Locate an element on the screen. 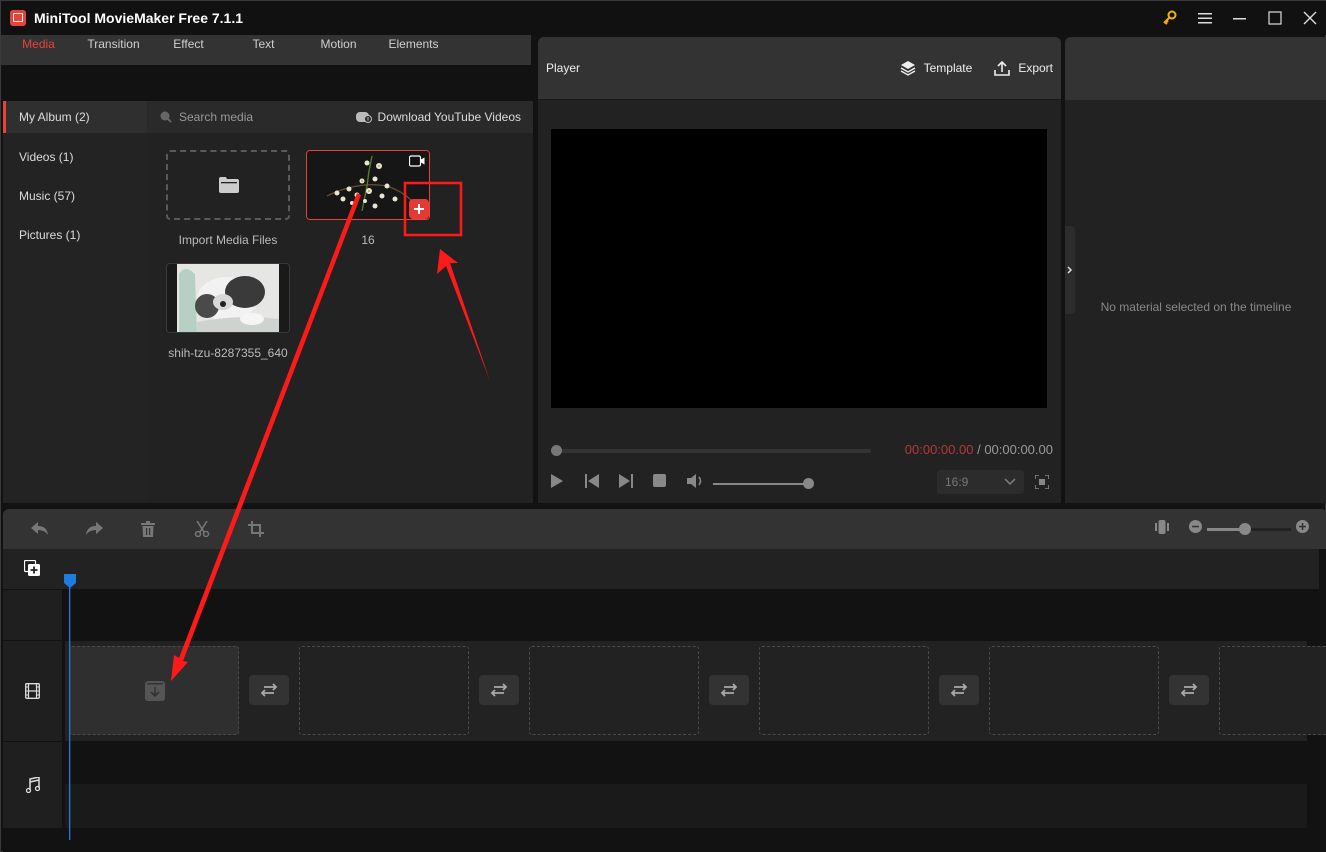 The image size is (1326, 852). tab-media-label: Media is located at coordinates (38, 44).